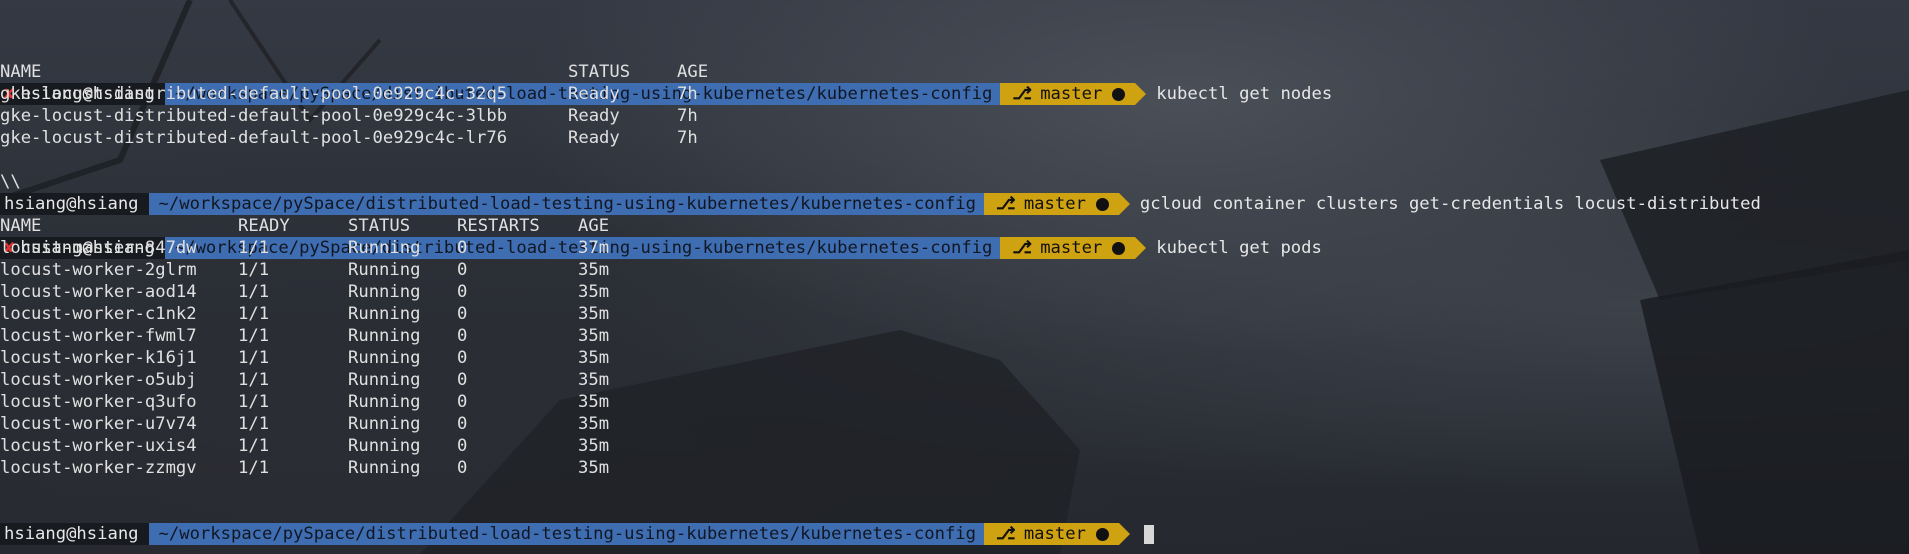 The image size is (1909, 554). I want to click on pod-age: 37m, so click(594, 248).